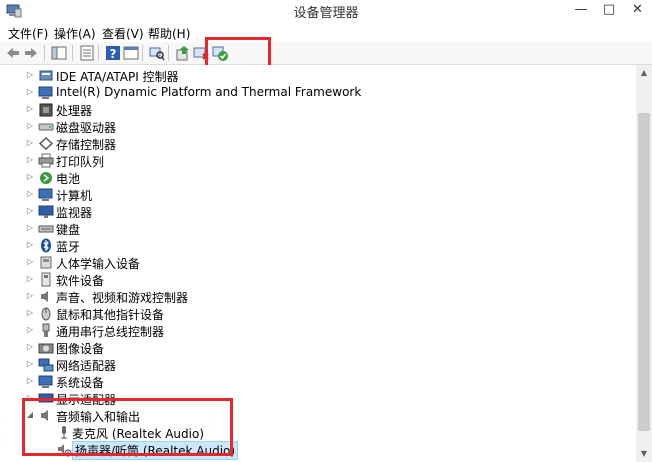 The width and height of the screenshot is (652, 462). What do you see at coordinates (46, 160) in the screenshot?
I see `printer-icon` at bounding box center [46, 160].